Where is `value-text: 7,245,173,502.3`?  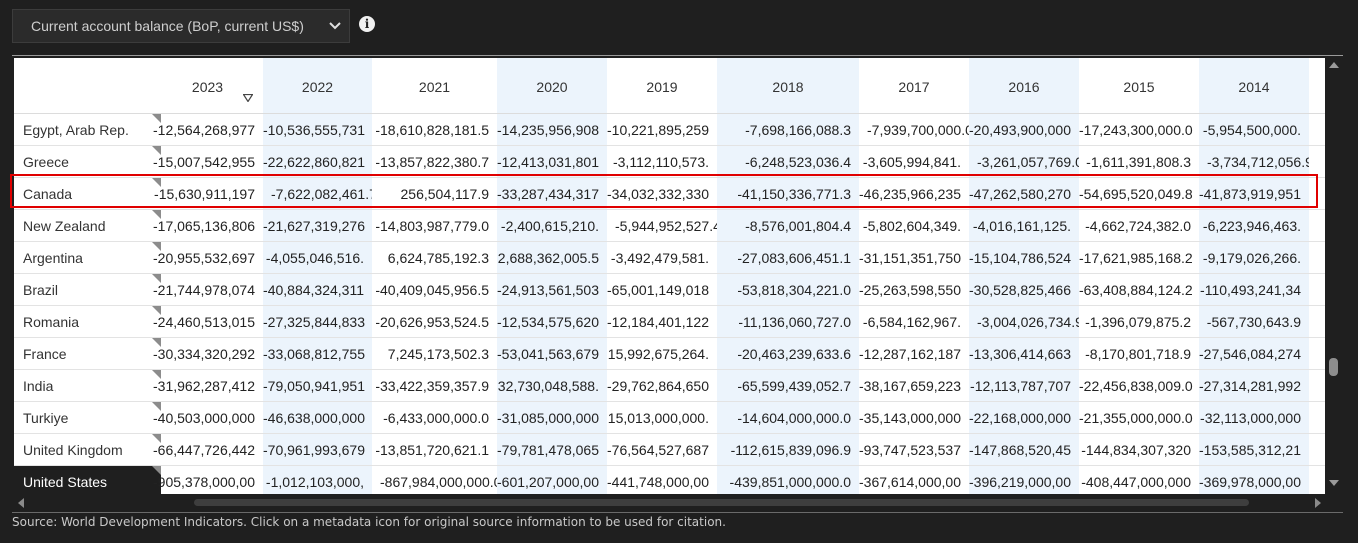 value-text: 7,245,173,502.3 is located at coordinates (438, 354).